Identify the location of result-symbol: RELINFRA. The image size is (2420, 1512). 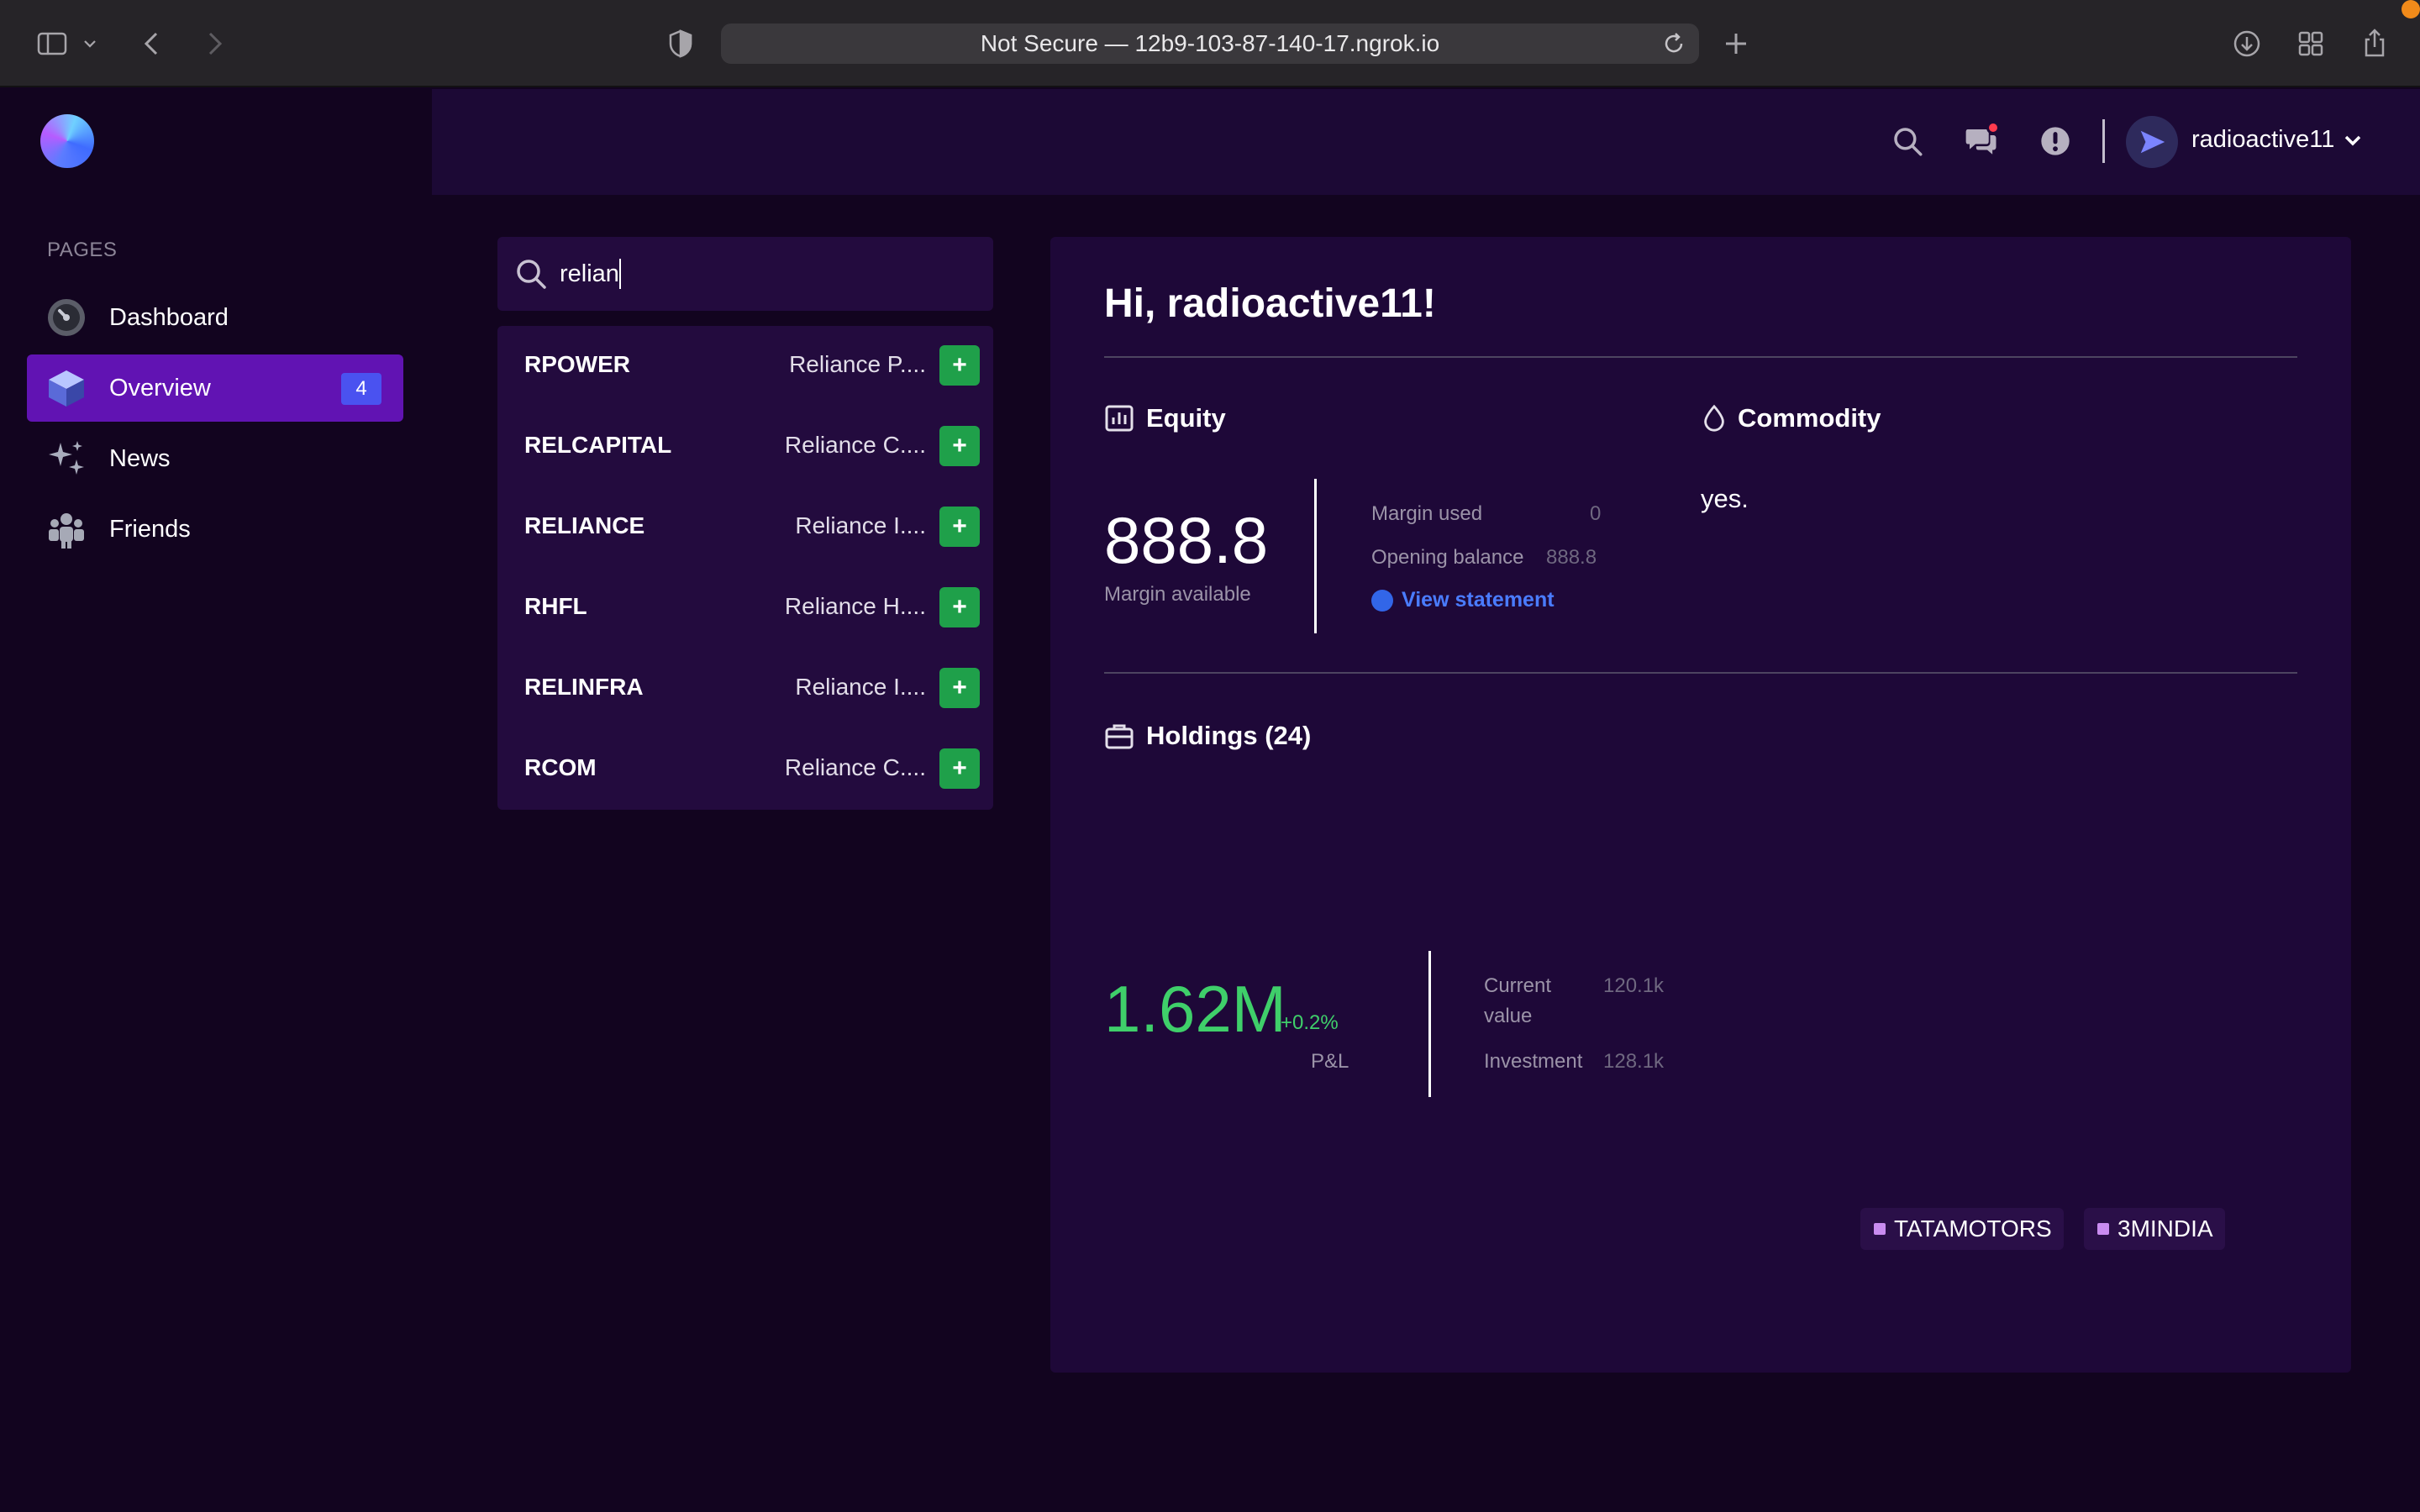
(584, 687).